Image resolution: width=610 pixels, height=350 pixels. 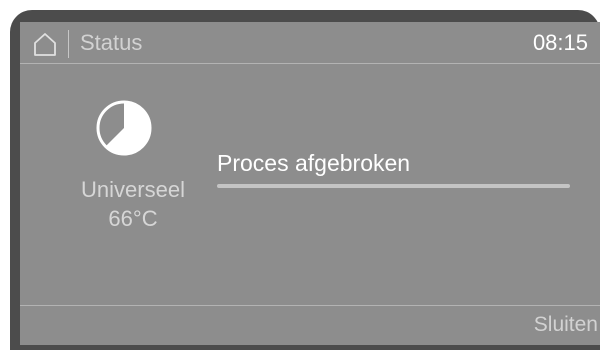 What do you see at coordinates (310, 325) in the screenshot?
I see `footer-bar: Sluiten` at bounding box center [310, 325].